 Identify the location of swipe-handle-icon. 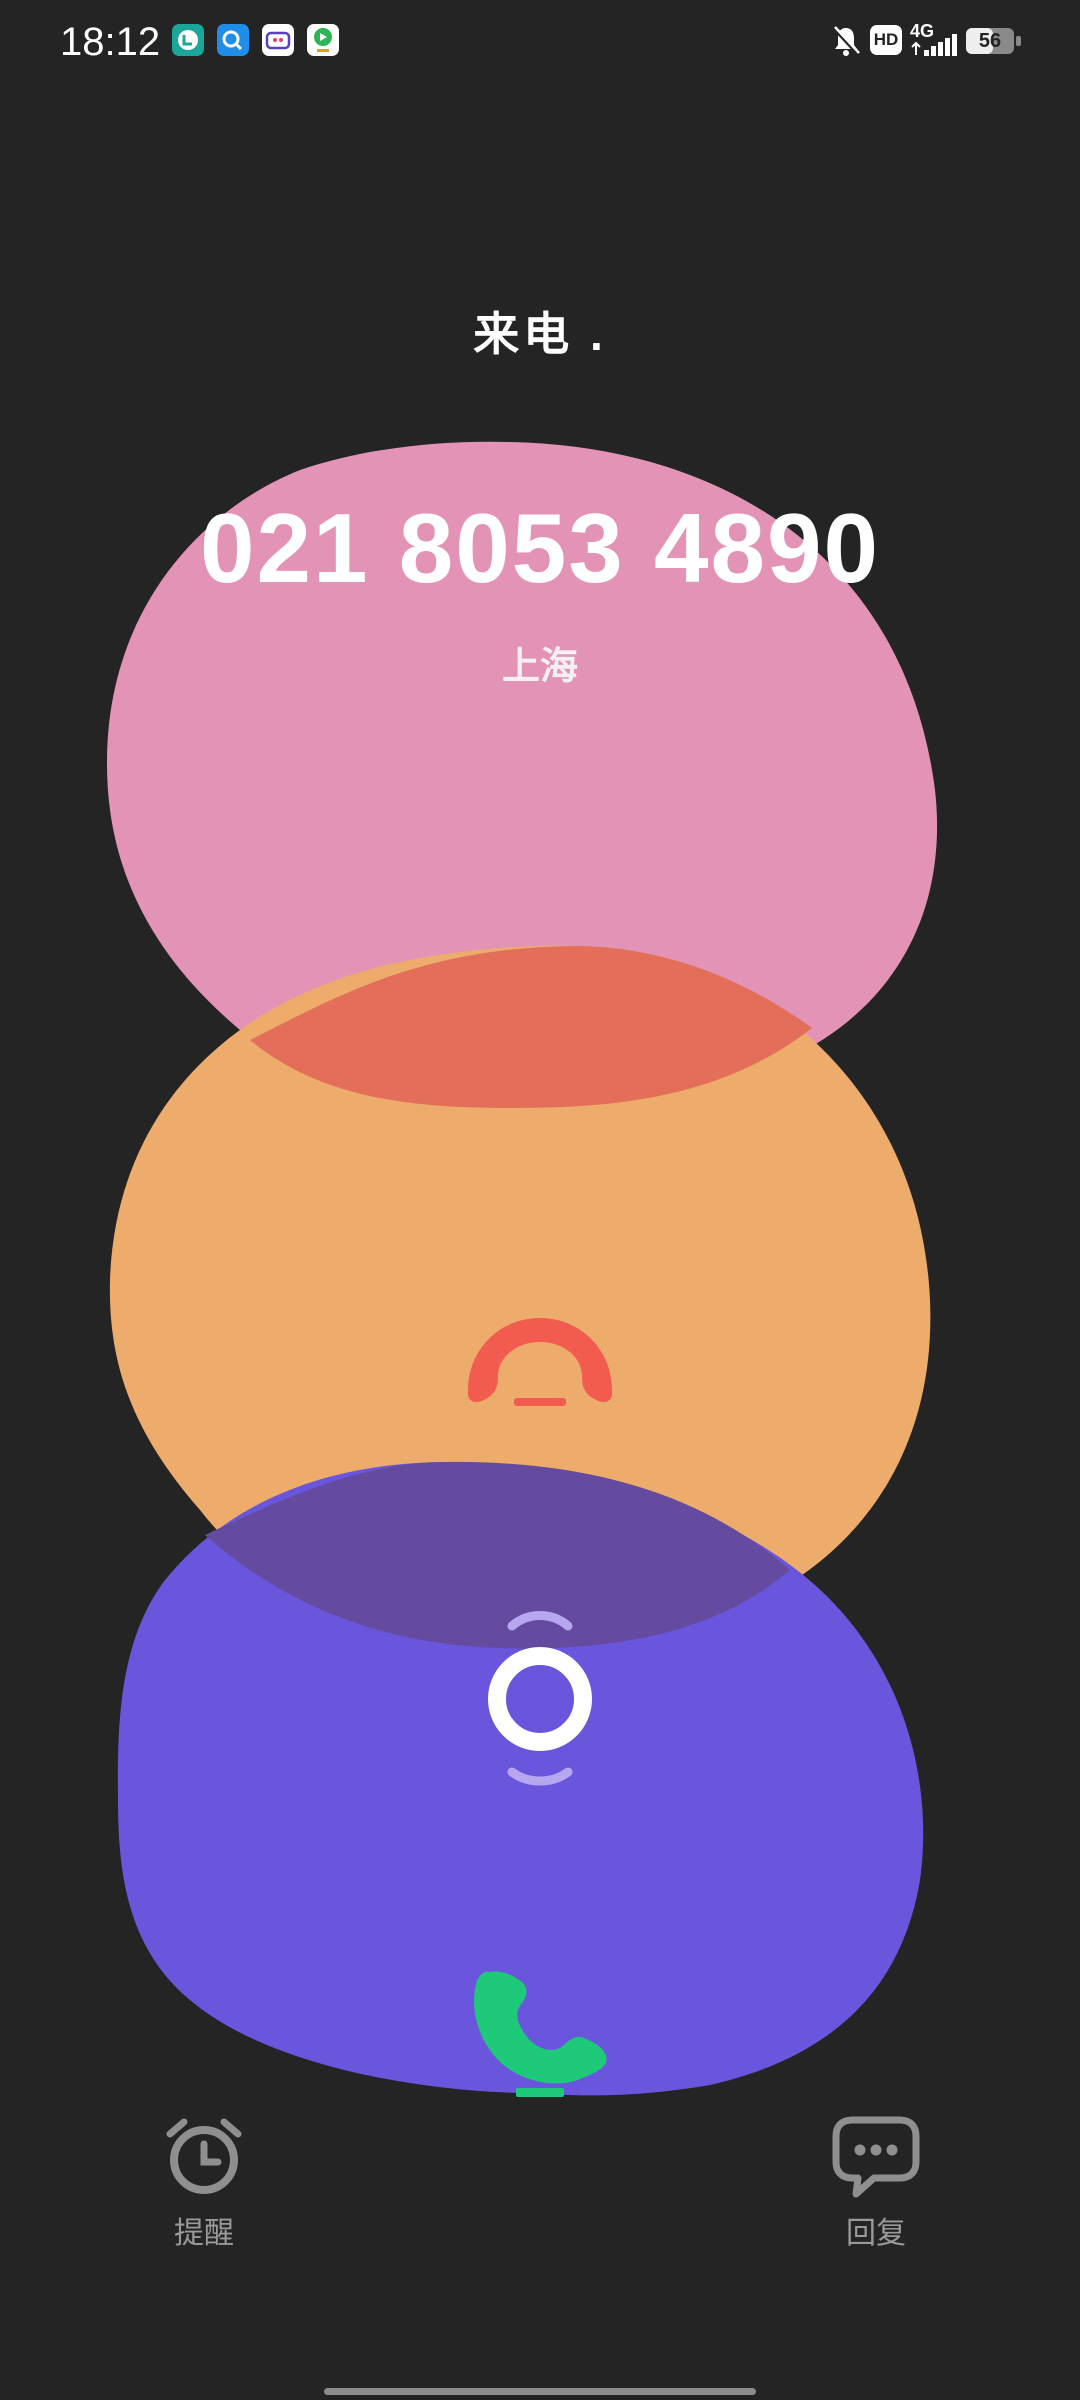
(540, 1698).